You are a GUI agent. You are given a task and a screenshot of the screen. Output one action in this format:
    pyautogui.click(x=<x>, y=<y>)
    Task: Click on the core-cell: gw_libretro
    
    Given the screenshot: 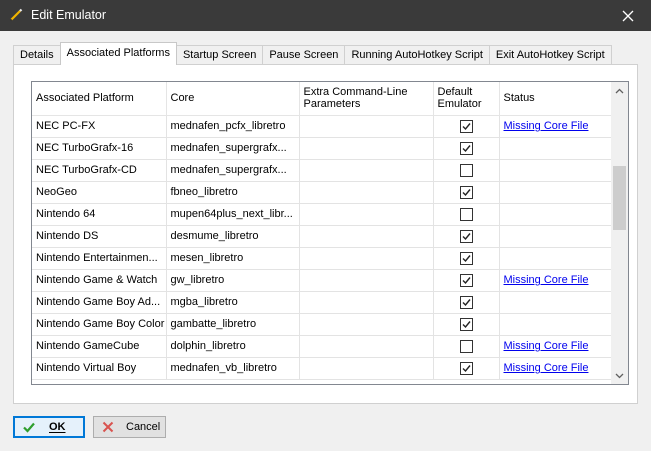 What is the action you would take?
    pyautogui.click(x=233, y=280)
    